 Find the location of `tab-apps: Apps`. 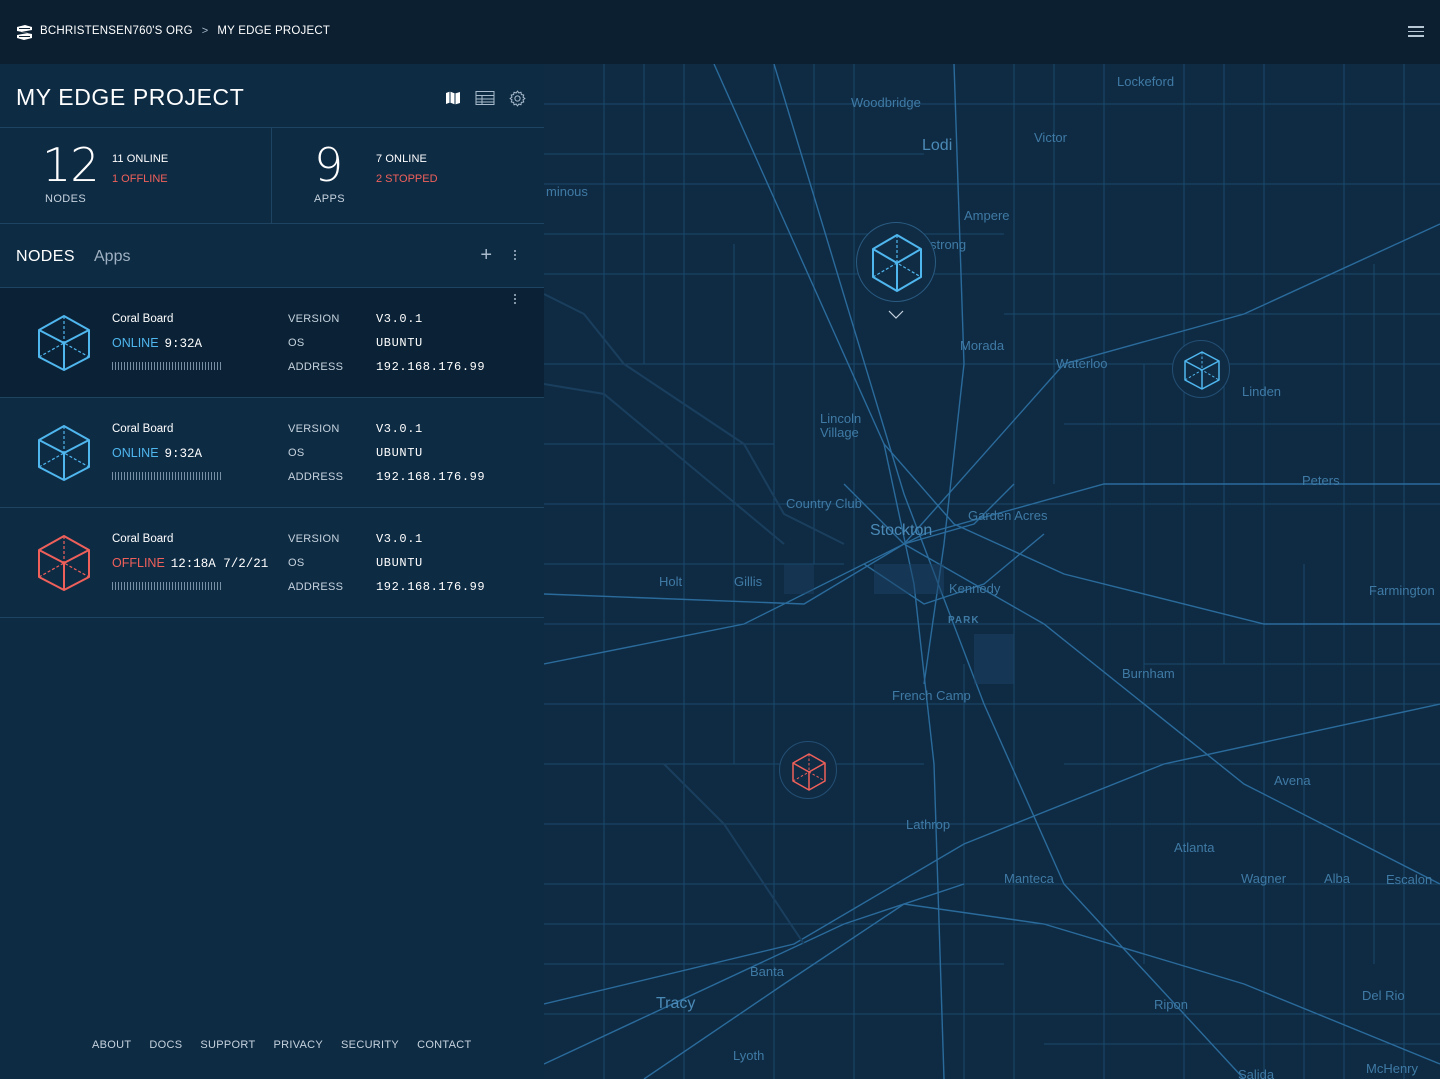

tab-apps: Apps is located at coordinates (112, 257).